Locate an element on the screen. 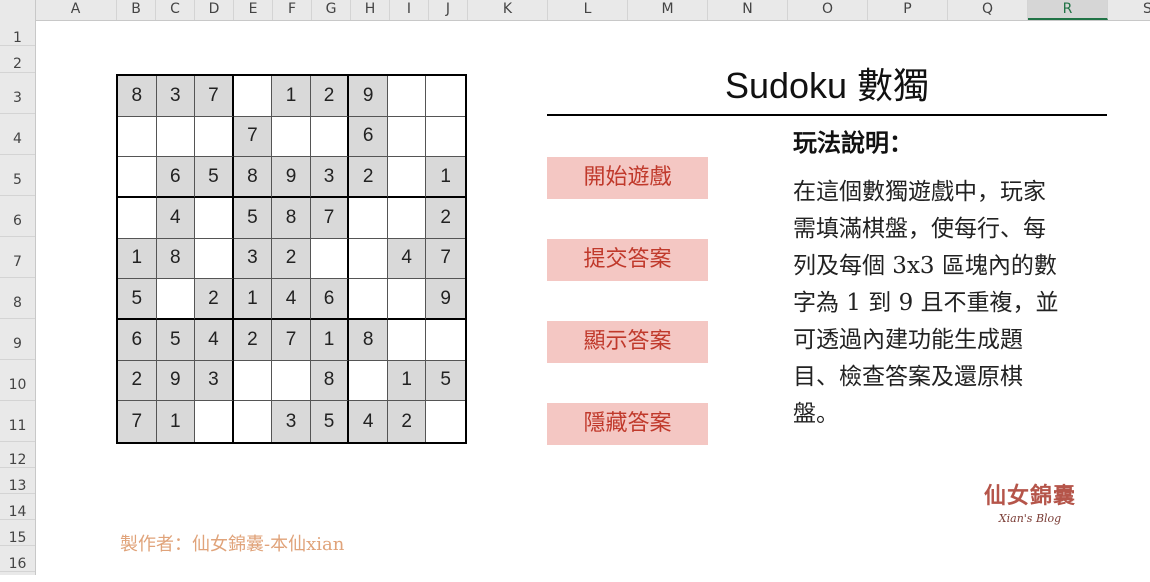 This screenshot has height=582, width=1150. column-header-h: H is located at coordinates (370, 10).